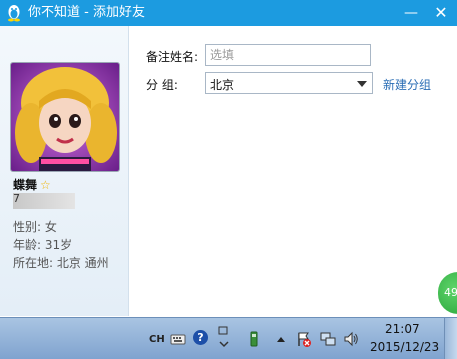 The width and height of the screenshot is (457, 359). What do you see at coordinates (178, 339) in the screenshot?
I see `keyboard-icon` at bounding box center [178, 339].